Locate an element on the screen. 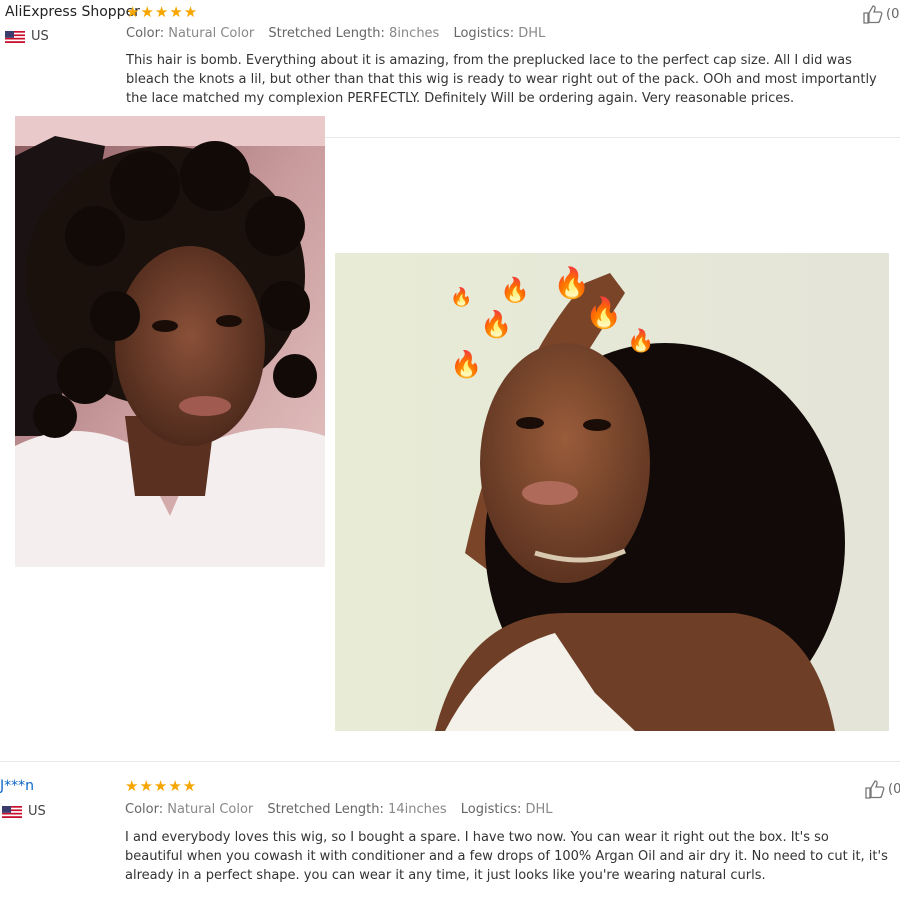 The height and width of the screenshot is (900, 900). reviews-divider is located at coordinates (450, 761).